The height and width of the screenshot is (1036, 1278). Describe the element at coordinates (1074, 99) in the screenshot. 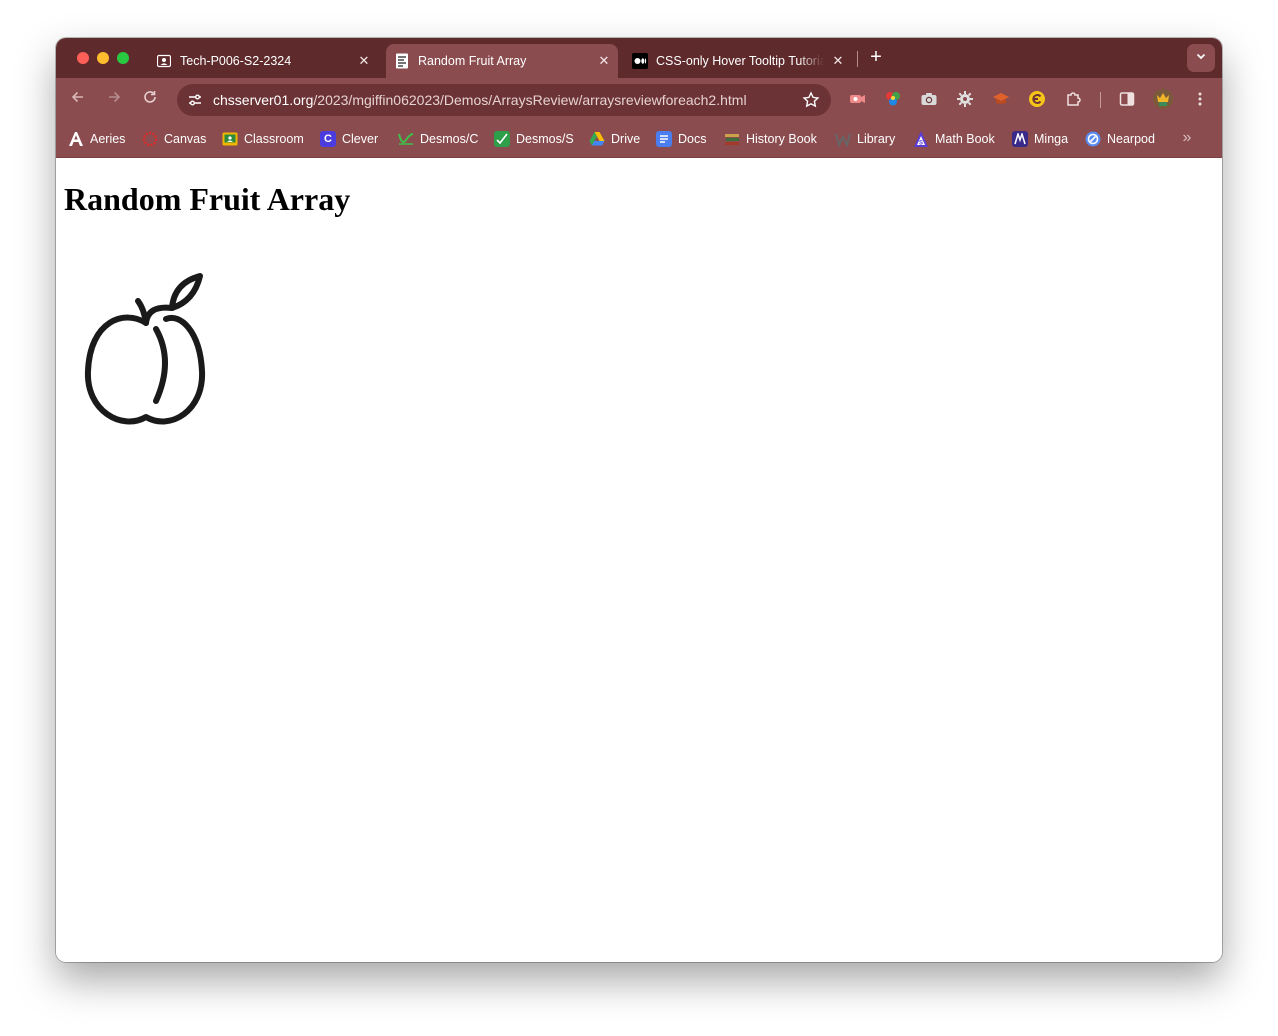

I see `puzzle-extensions-icon` at that location.